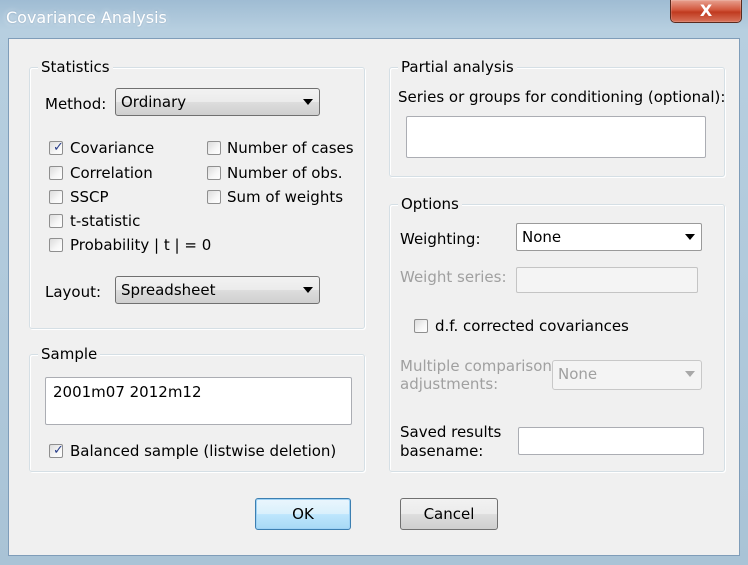 This screenshot has height=565, width=748. Describe the element at coordinates (56, 197) in the screenshot. I see `sscp-checkbox` at that location.